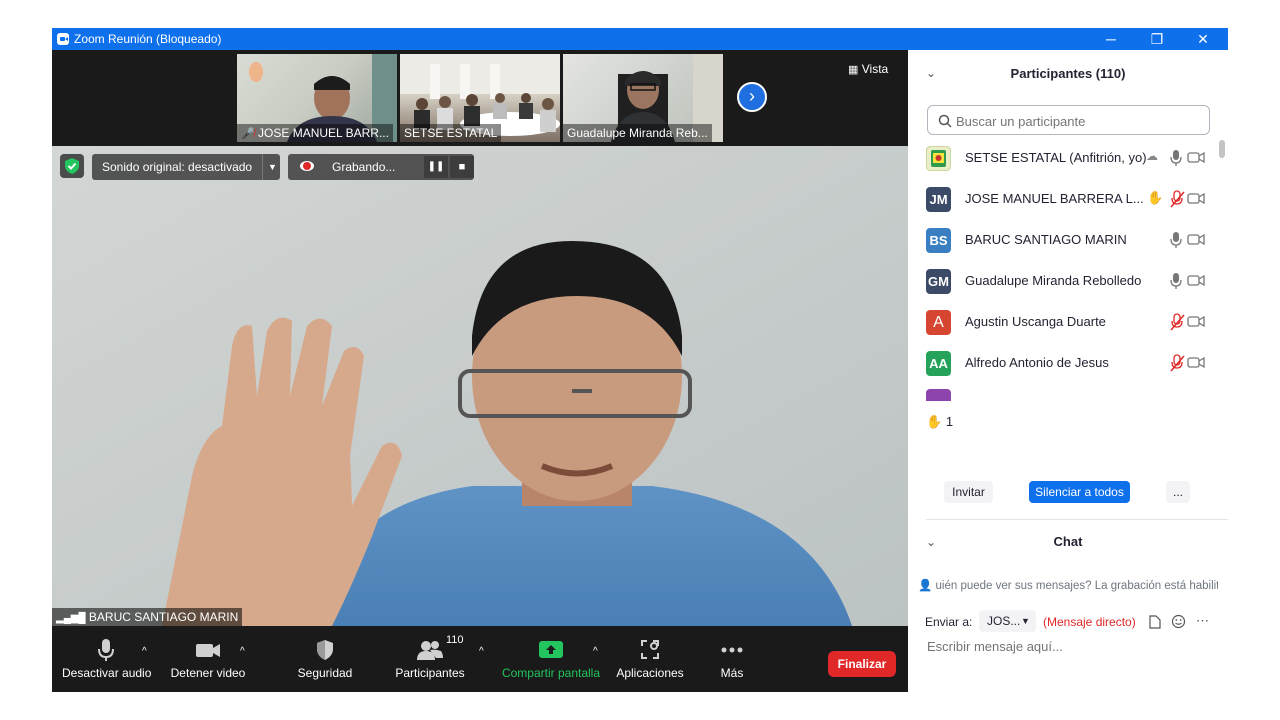  I want to click on end-meeting-button: Finalizar, so click(862, 664).